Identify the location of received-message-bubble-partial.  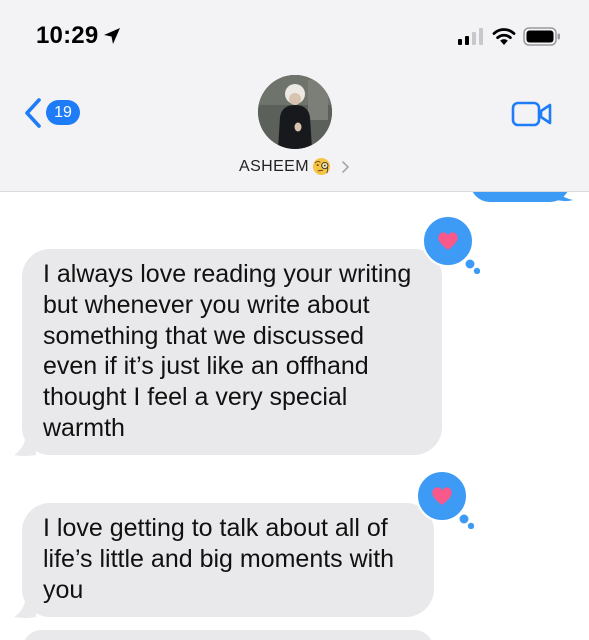
(228, 635).